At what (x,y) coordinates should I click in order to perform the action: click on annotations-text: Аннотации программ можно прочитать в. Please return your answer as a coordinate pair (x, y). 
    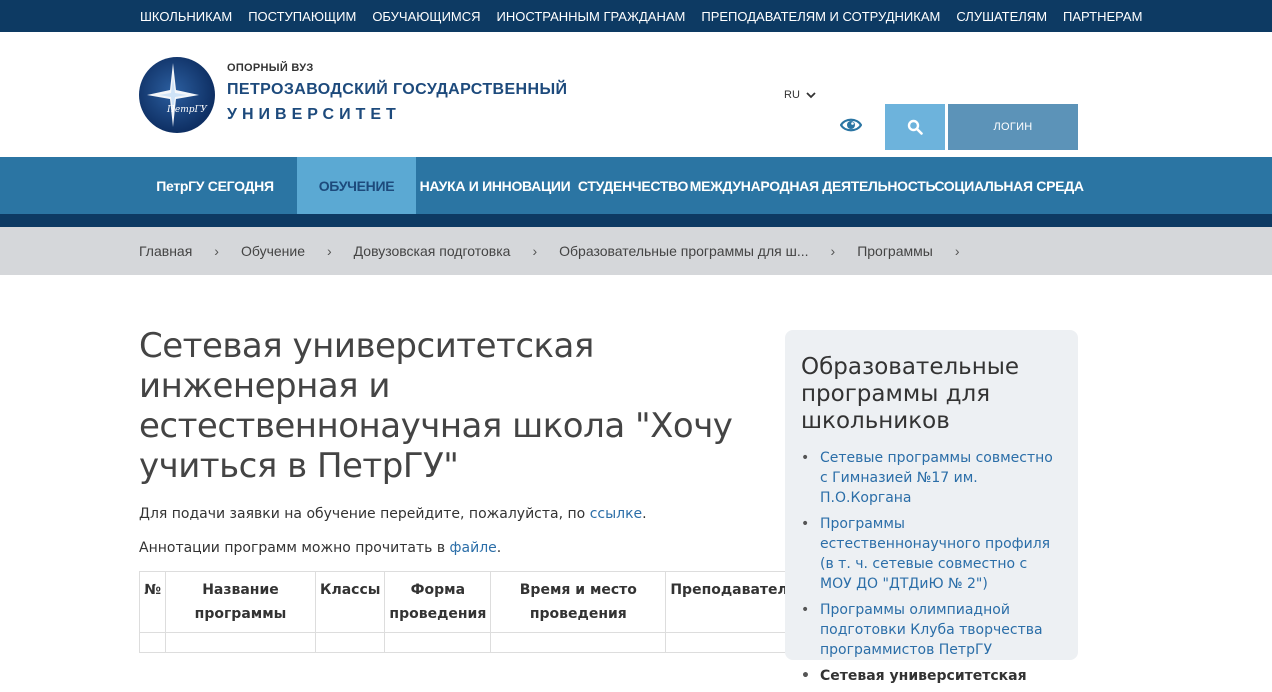
    Looking at the image, I should click on (294, 548).